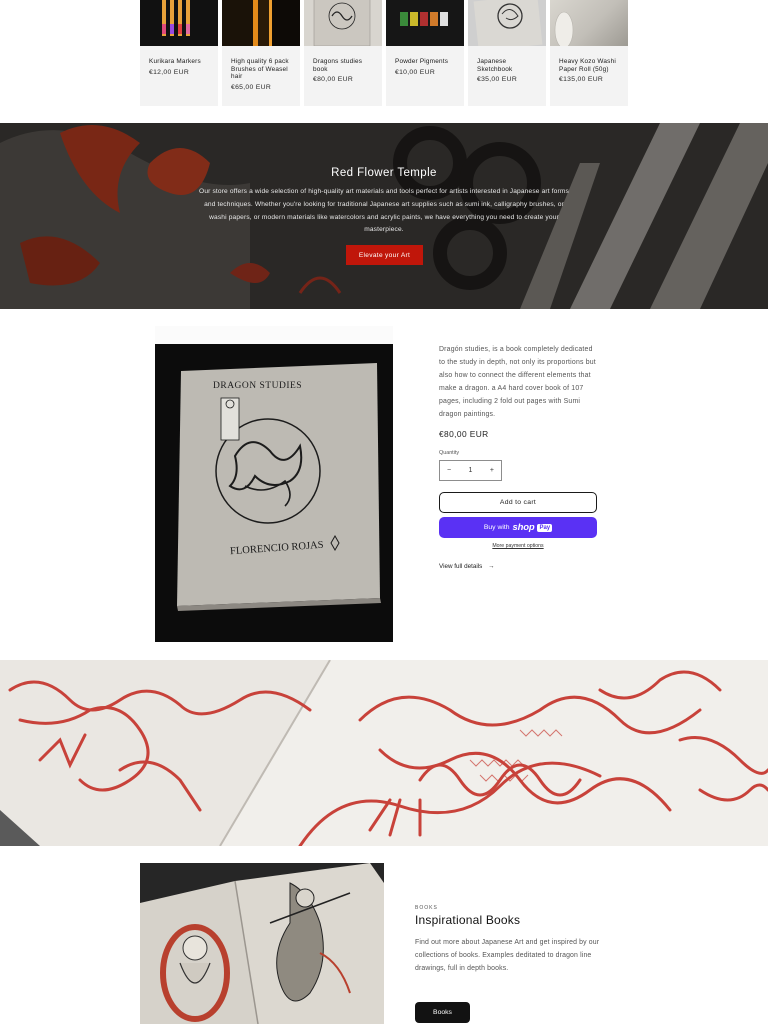  I want to click on pay-badge: Pay, so click(545, 527).